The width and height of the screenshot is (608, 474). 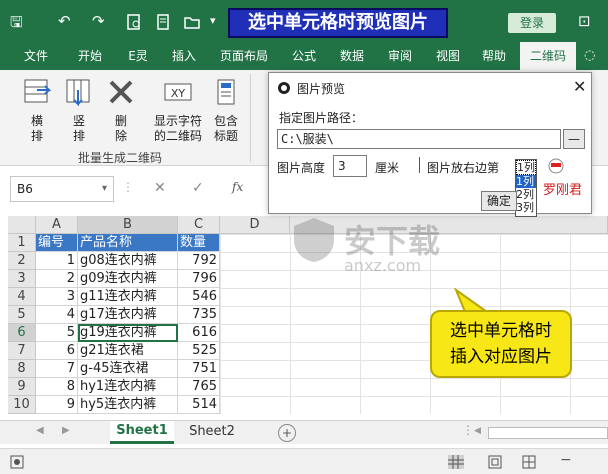 I want to click on selected-cell: g19连衣内裤, so click(x=128, y=333).